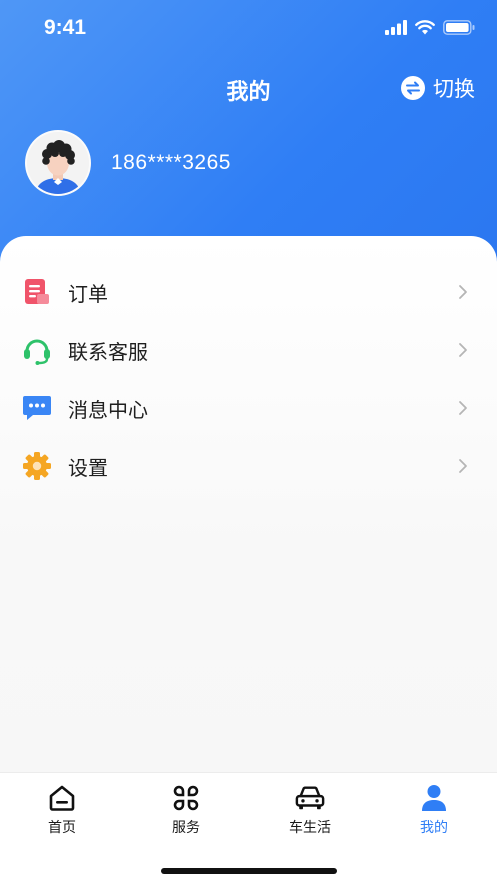 The image size is (497, 883). What do you see at coordinates (396, 27) in the screenshot?
I see `signal-icon` at bounding box center [396, 27].